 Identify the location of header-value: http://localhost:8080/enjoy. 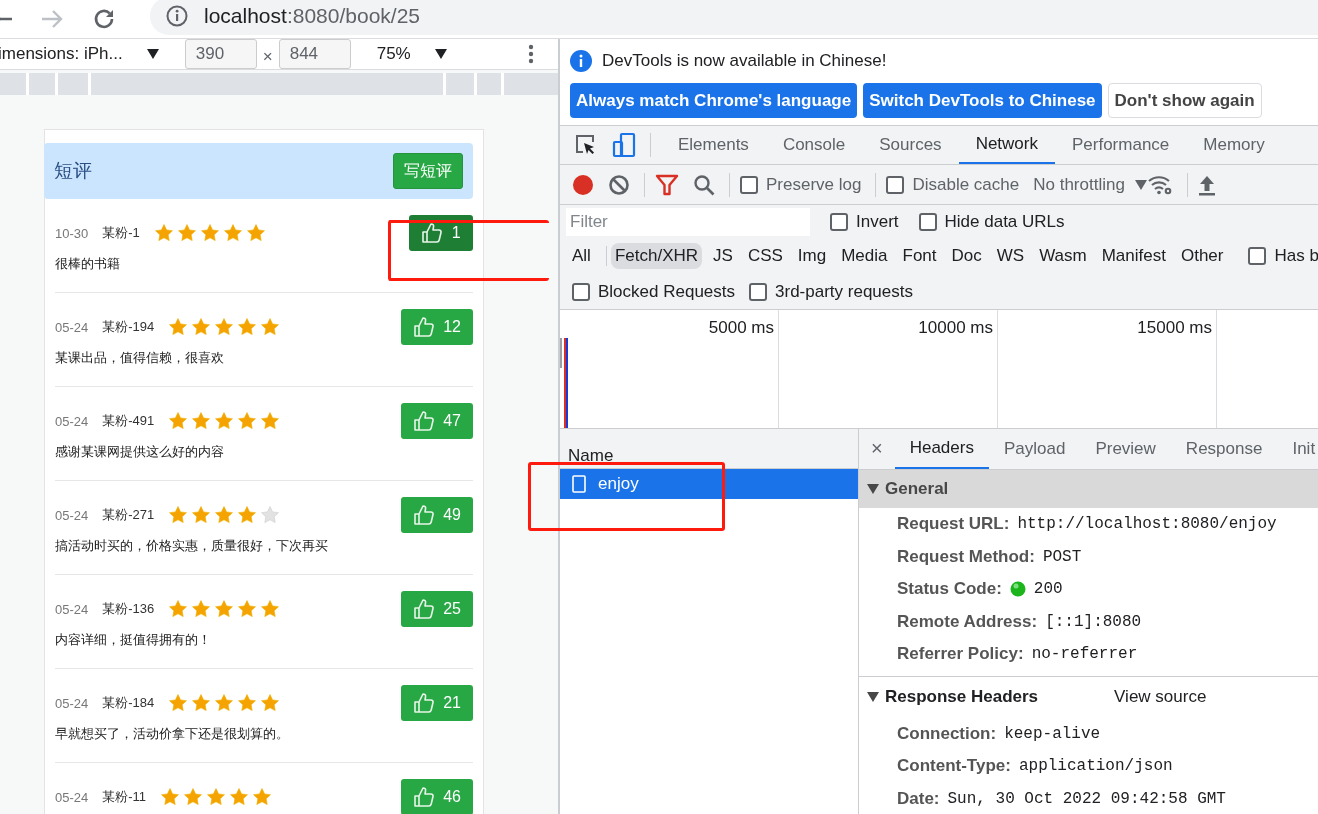
(1147, 524).